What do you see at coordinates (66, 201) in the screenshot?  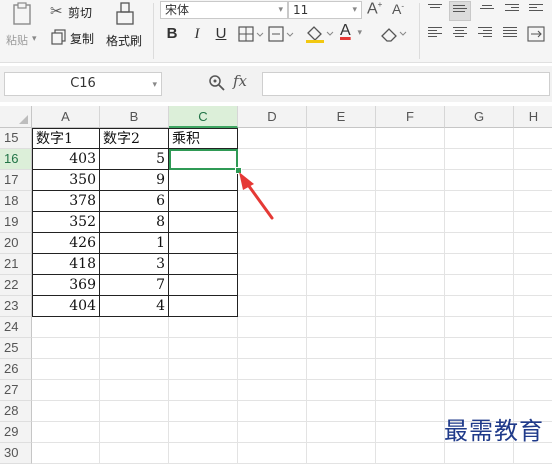 I see `table-cell: 378` at bounding box center [66, 201].